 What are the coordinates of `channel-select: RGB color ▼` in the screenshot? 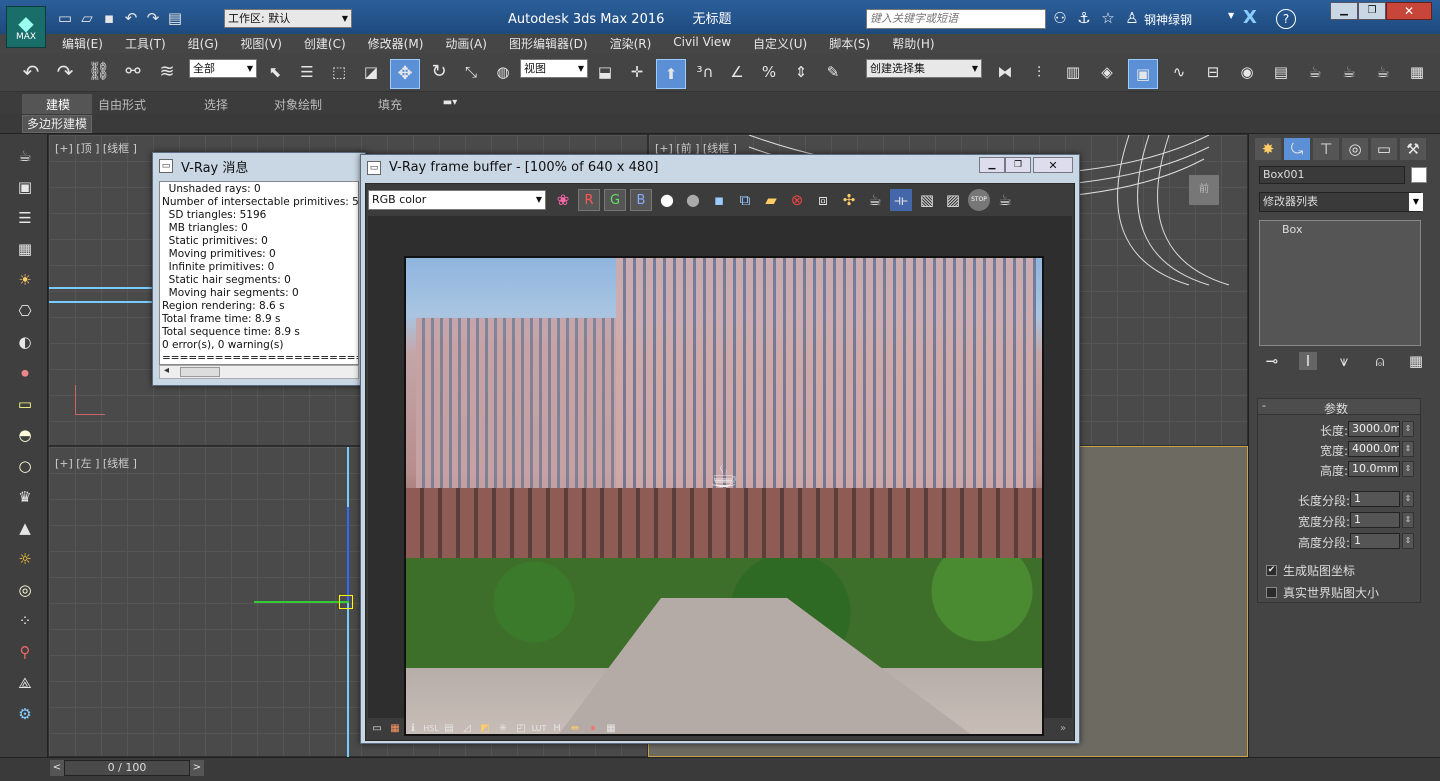 It's located at (457, 200).